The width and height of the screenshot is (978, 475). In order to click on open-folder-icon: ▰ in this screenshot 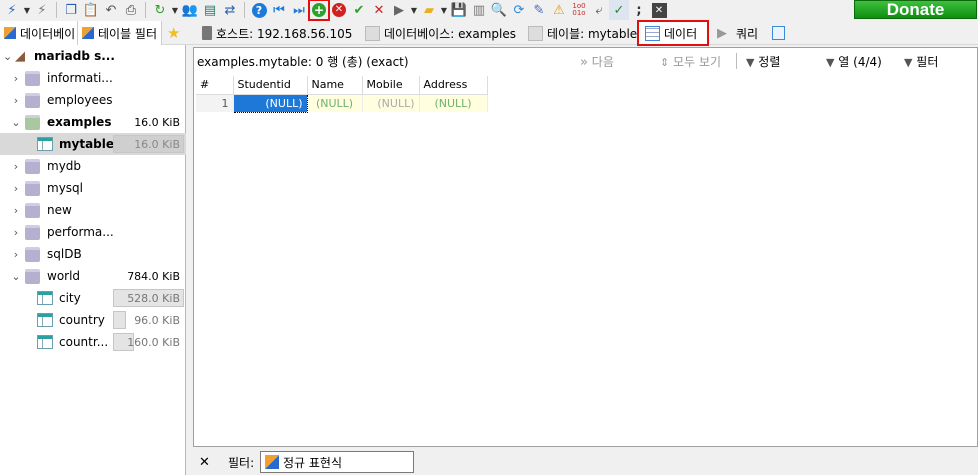, I will do `click(429, 10)`.